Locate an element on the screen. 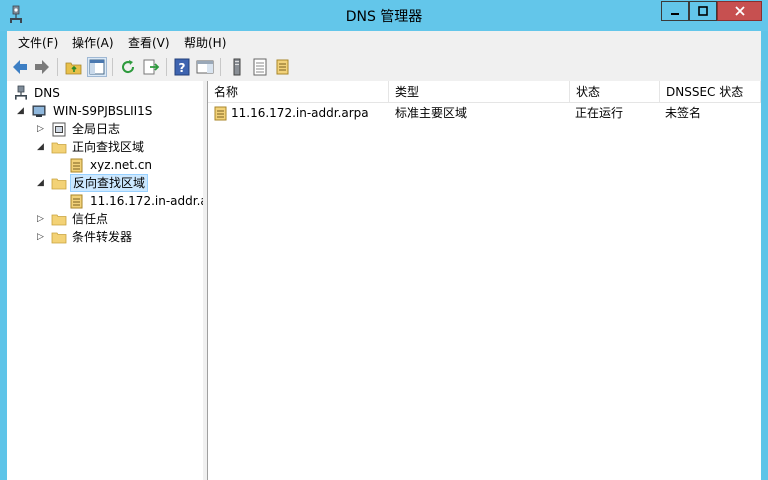 This screenshot has width=768, height=480. action-pane-icon is located at coordinates (205, 67).